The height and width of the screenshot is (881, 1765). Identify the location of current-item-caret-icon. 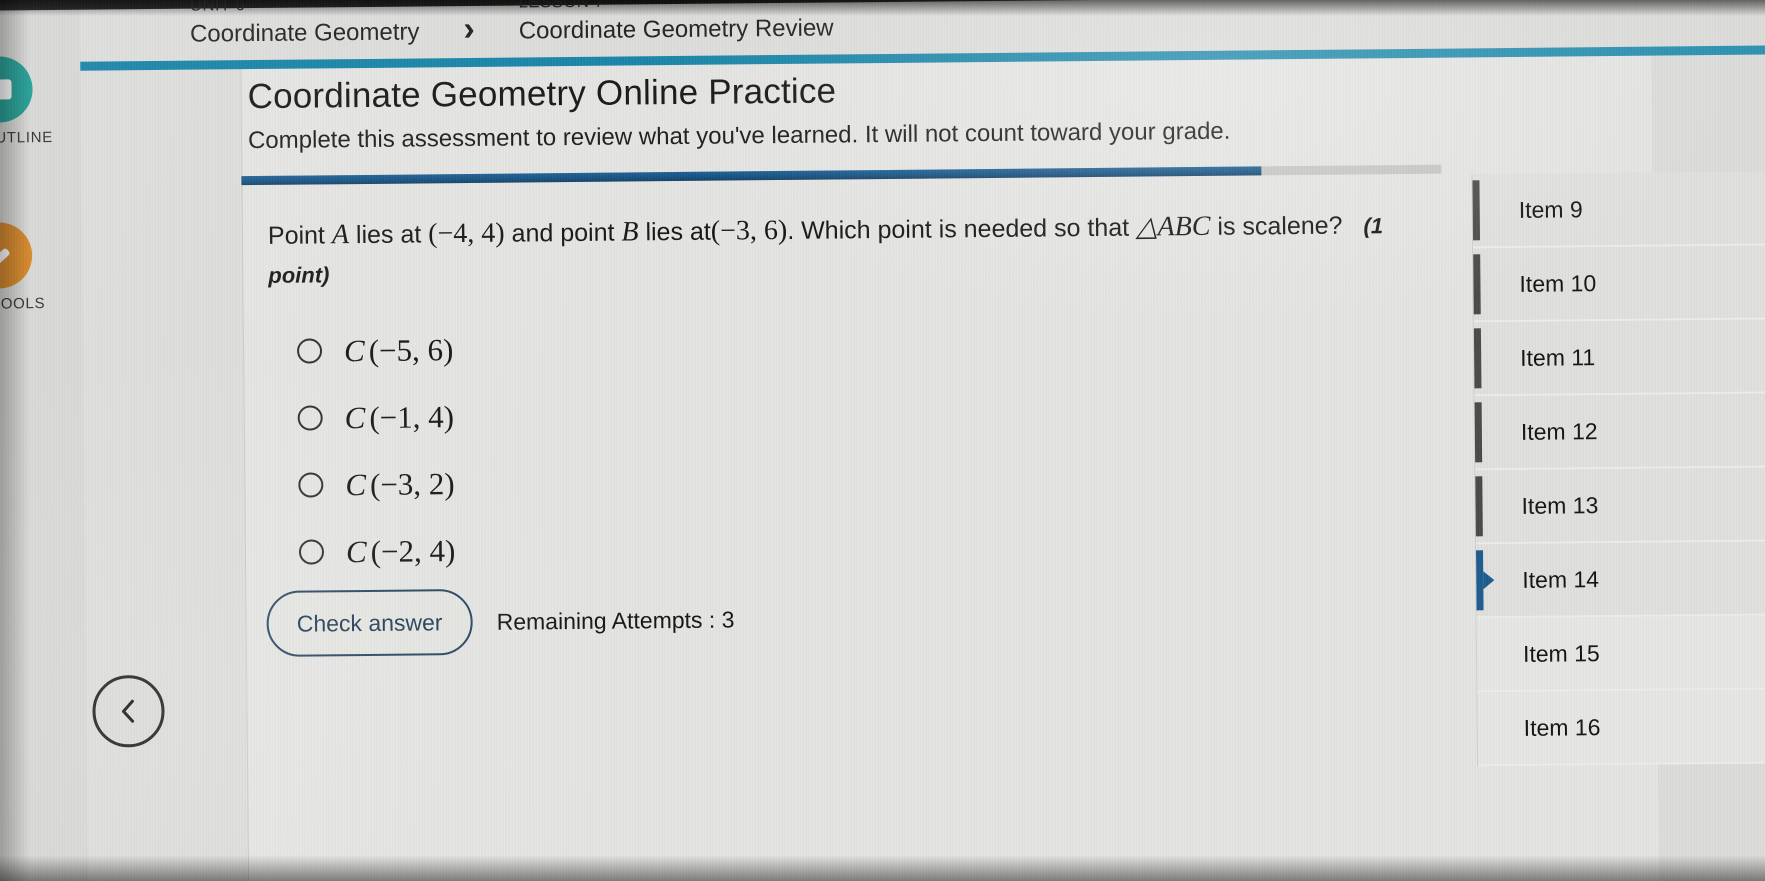
(1489, 580).